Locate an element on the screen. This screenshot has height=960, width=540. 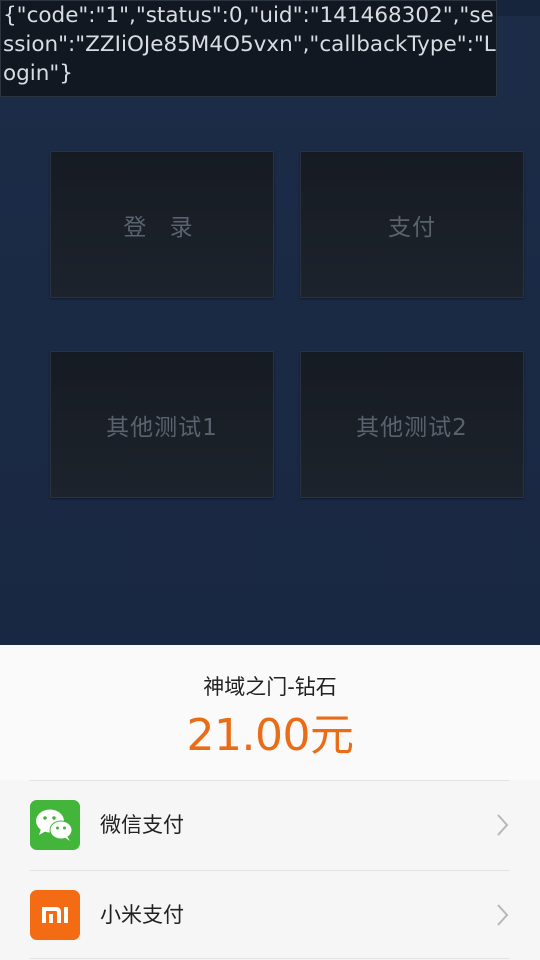
other-test-2-button: 其他测试2 is located at coordinates (412, 424).